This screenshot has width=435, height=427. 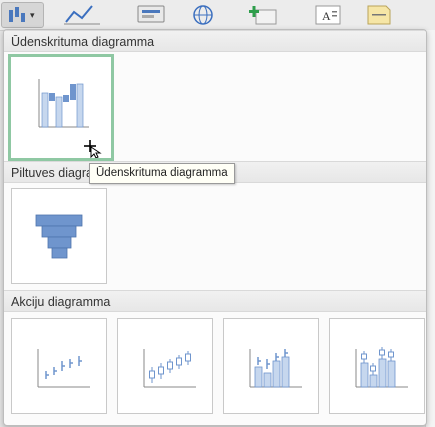 I want to click on ribbon-toolbar: ▾ A, so click(x=217, y=15).